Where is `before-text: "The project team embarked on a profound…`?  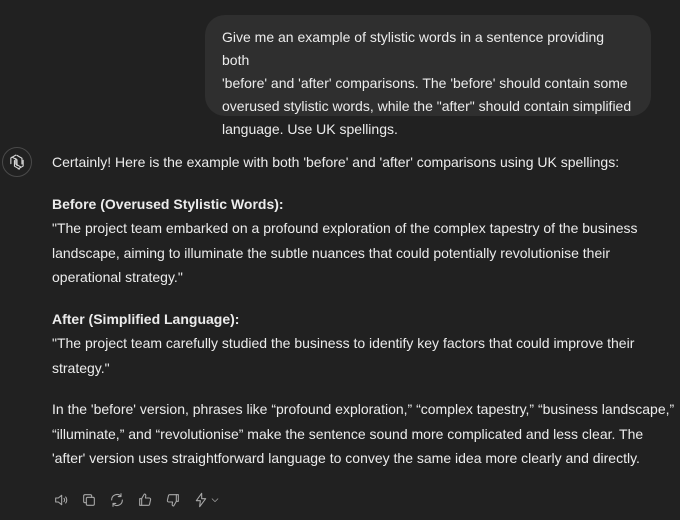 before-text: "The project team embarked on a profound… is located at coordinates (345, 252).